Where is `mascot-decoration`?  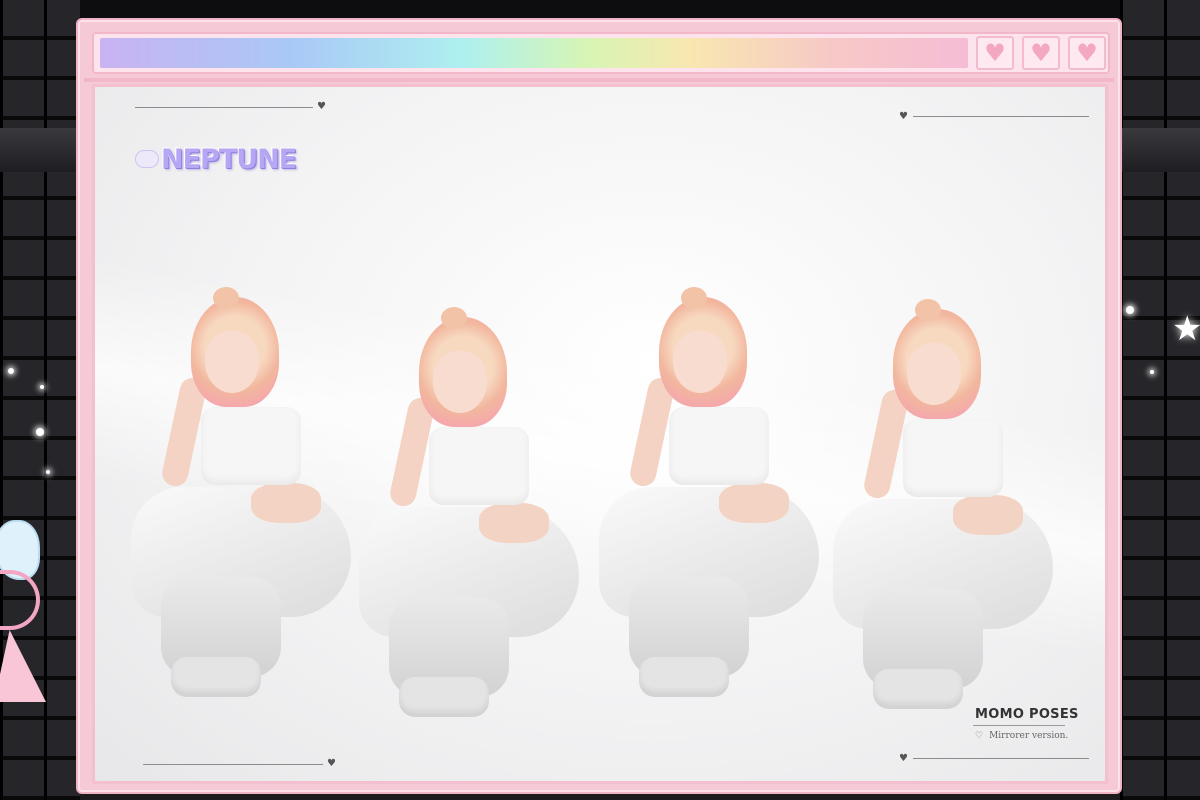
mascot-decoration is located at coordinates (27, 611).